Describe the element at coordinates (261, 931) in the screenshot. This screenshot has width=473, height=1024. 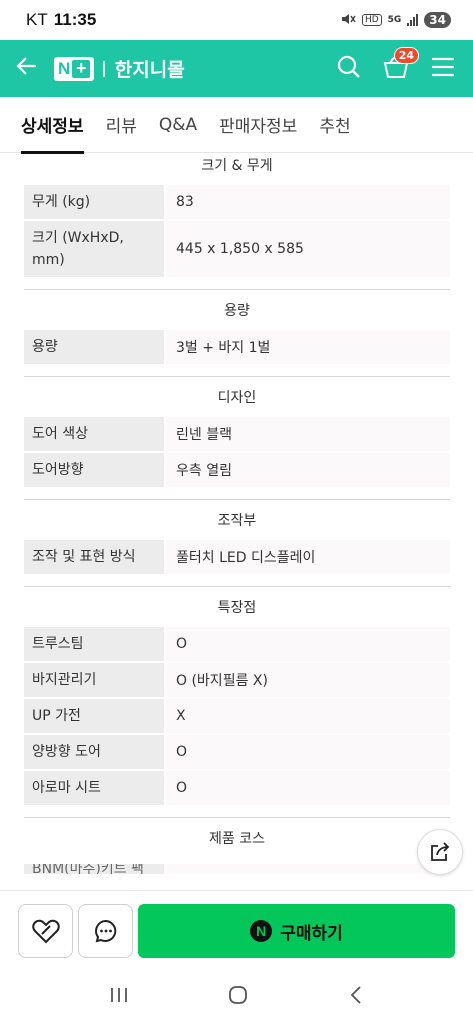
I see `naver-pay-icon: N` at that location.